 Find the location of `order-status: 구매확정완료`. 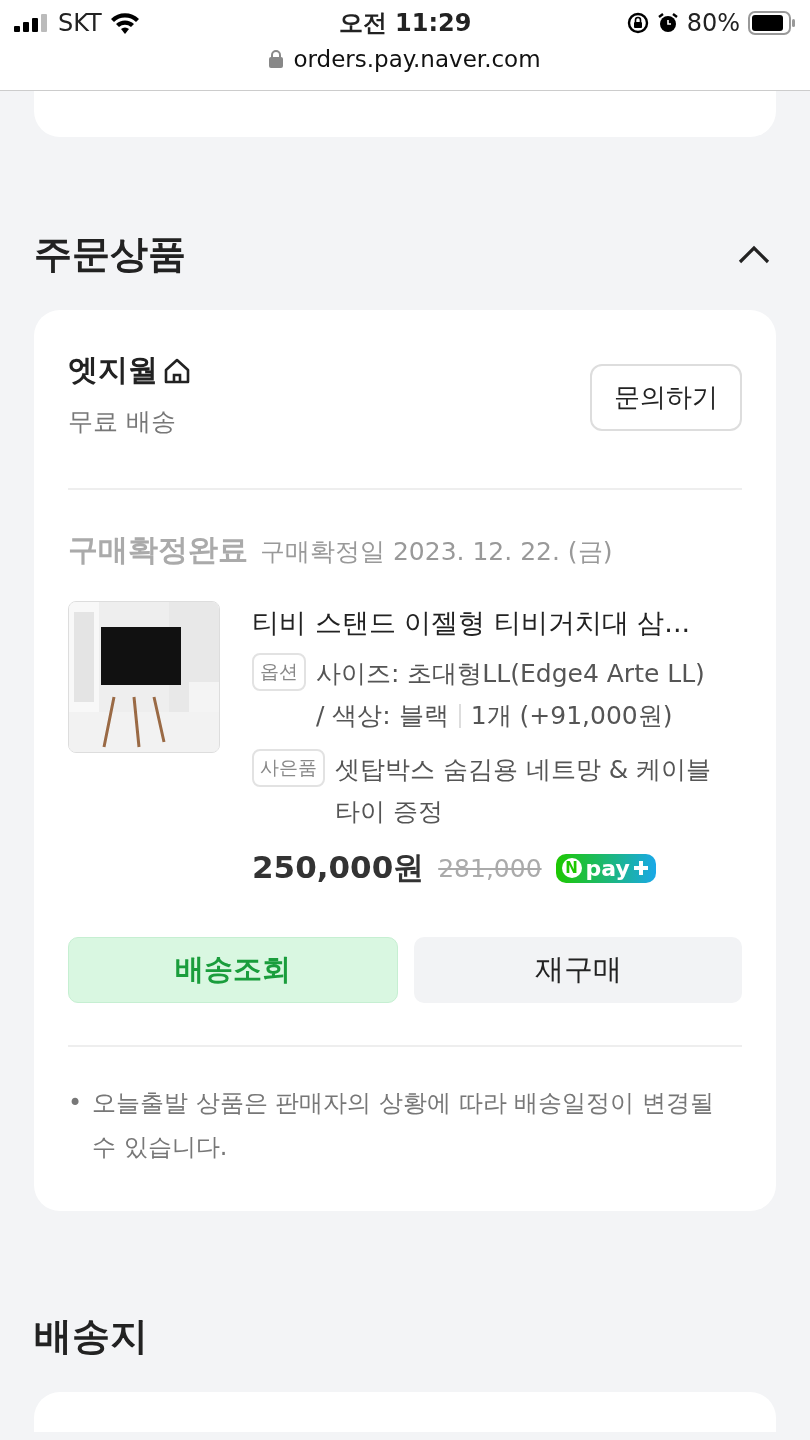

order-status: 구매확정완료 is located at coordinates (158, 550).